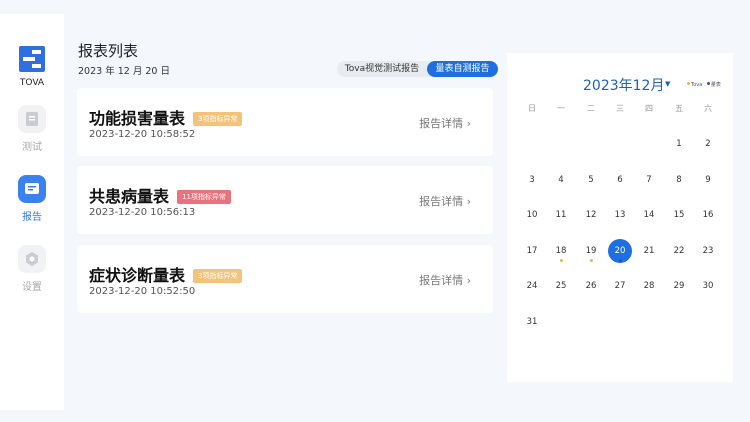 The image size is (750, 422). Describe the element at coordinates (679, 215) in the screenshot. I see `calendar-day: 15` at that location.